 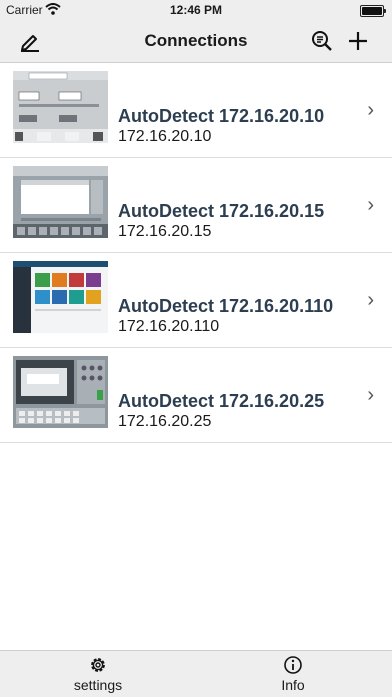 I want to click on tab-settings: settings, so click(x=98, y=674).